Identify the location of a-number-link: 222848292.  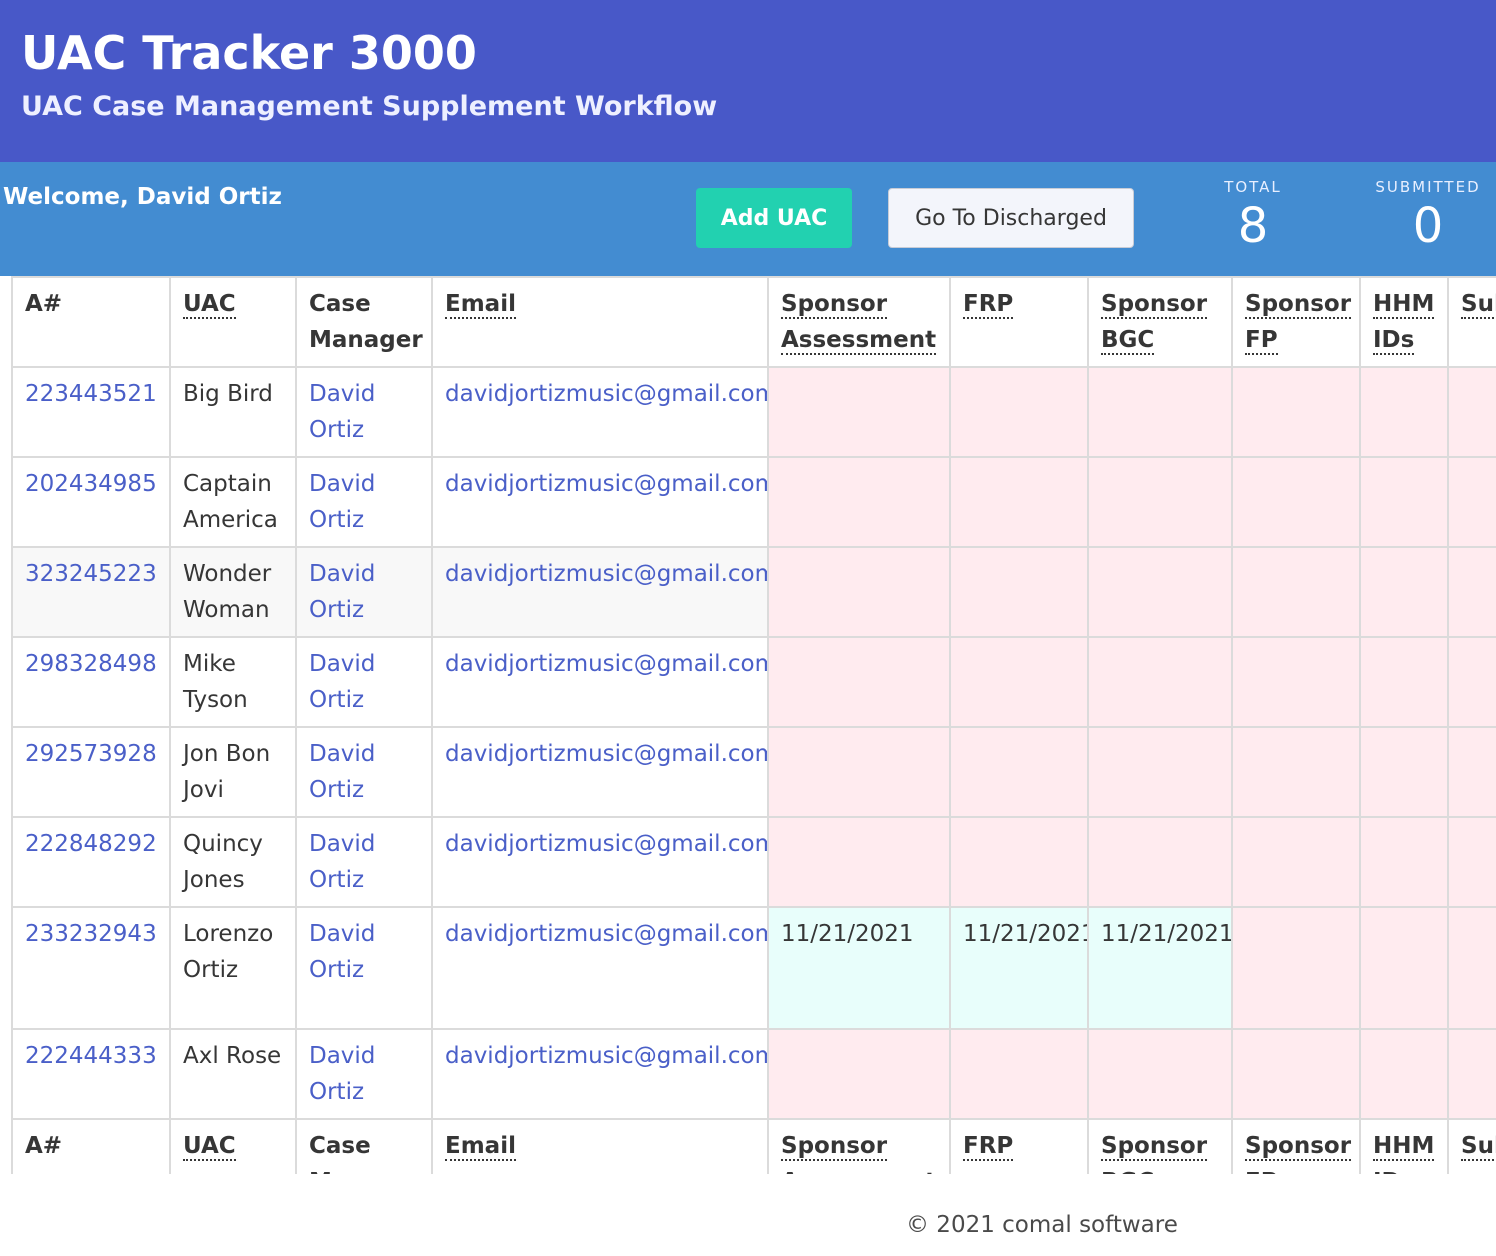
(91, 844).